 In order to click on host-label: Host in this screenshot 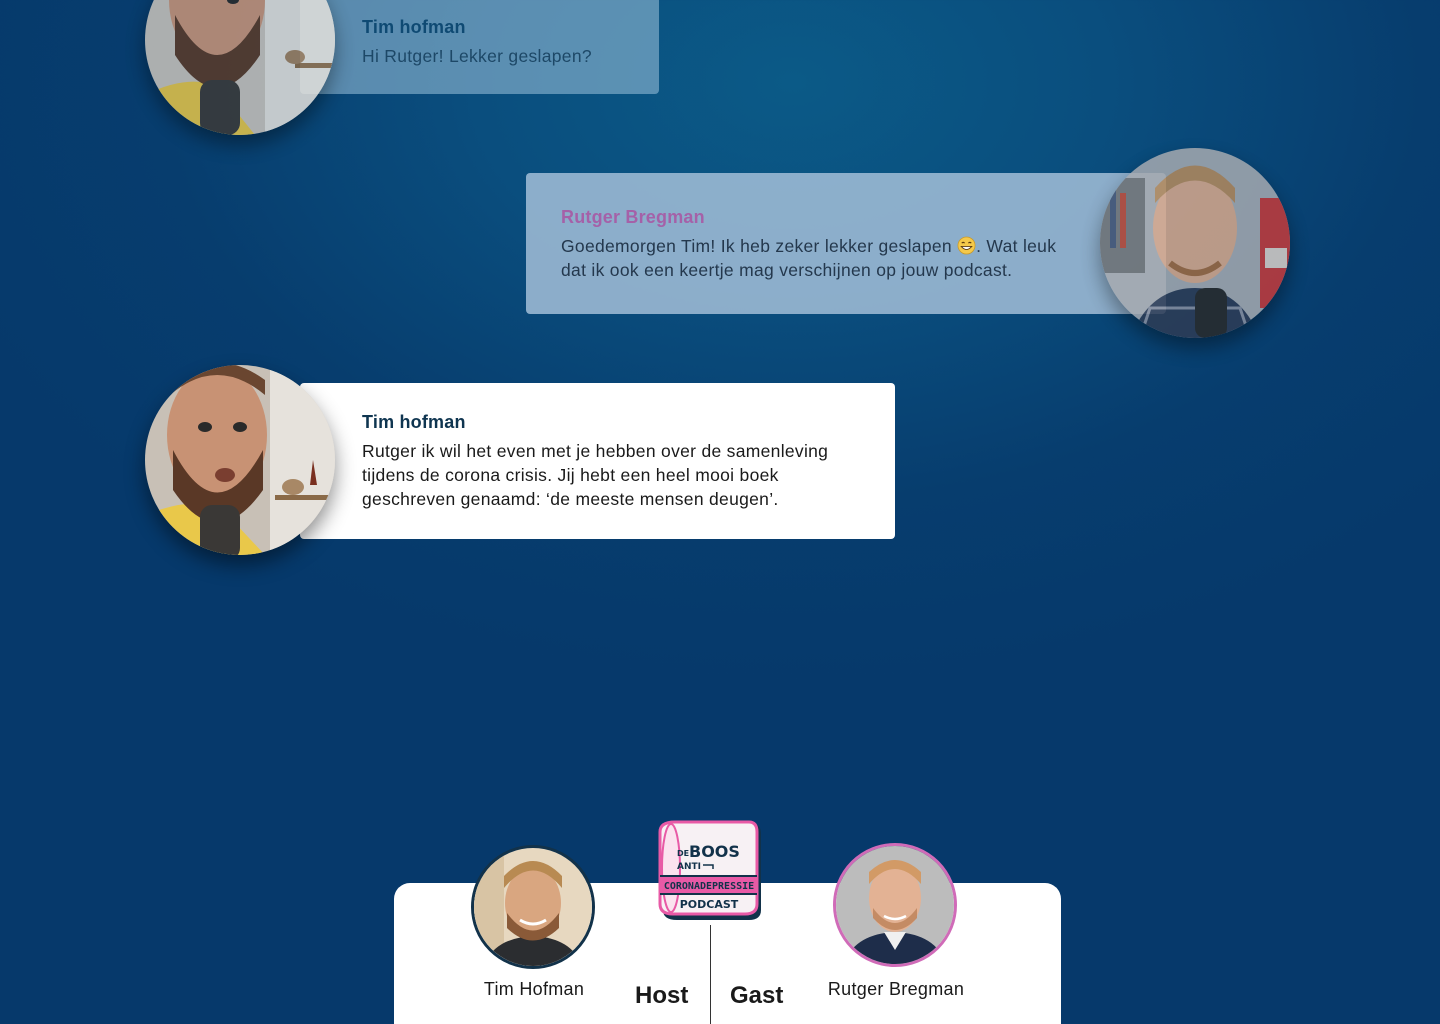, I will do `click(662, 995)`.